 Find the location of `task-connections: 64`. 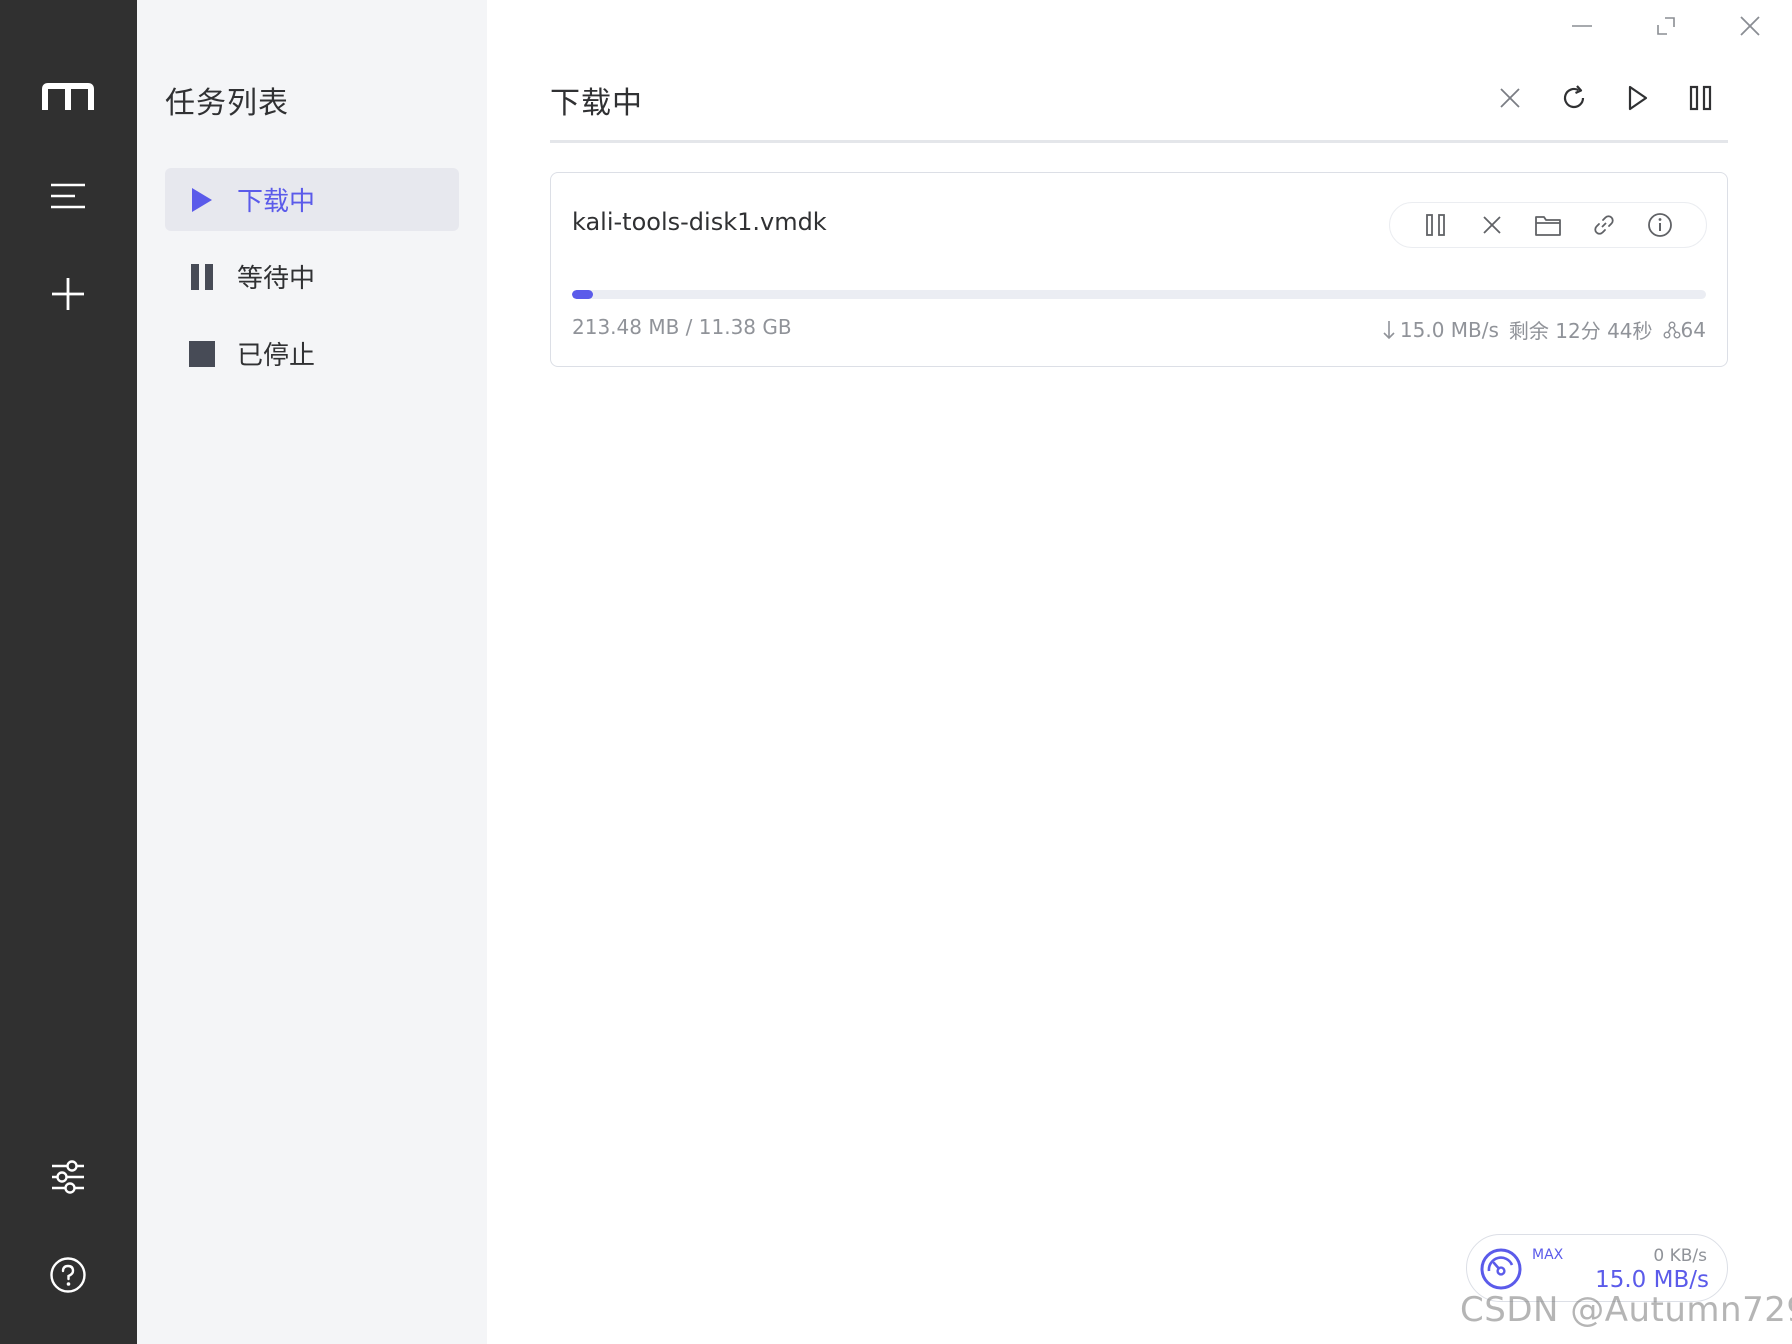

task-connections: 64 is located at coordinates (1693, 329).